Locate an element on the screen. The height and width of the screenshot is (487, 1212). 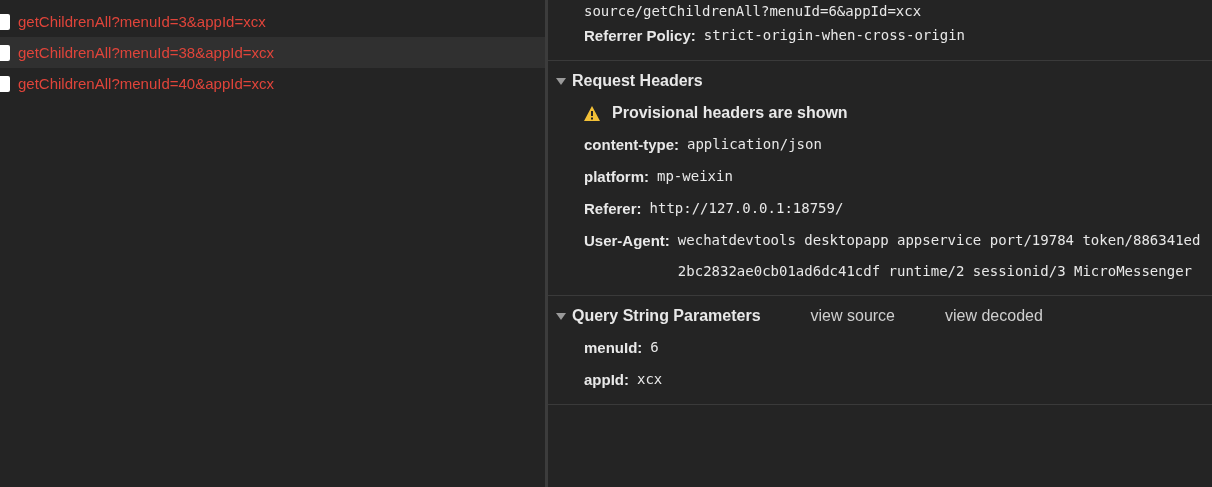
header-value: application/json is located at coordinates (754, 144).